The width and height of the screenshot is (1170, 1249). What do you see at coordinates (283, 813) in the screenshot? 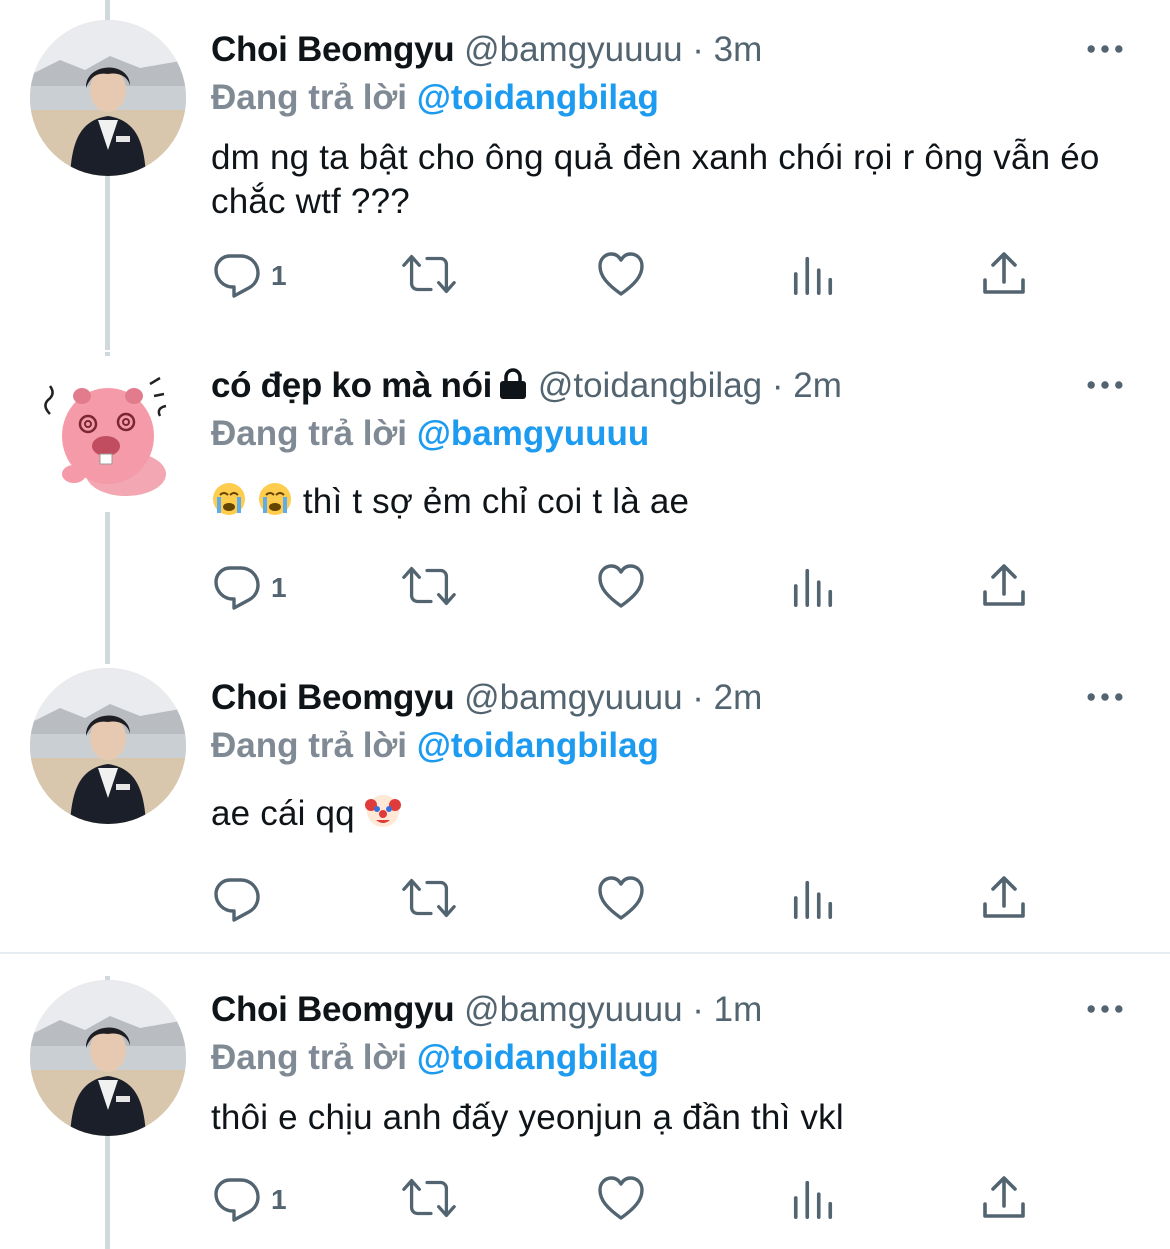
I see `tweet-text: ae cái qq` at bounding box center [283, 813].